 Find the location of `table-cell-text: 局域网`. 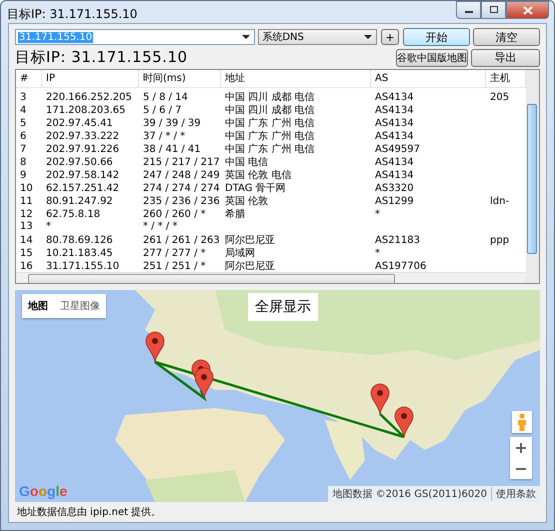

table-cell-text: 局域网 is located at coordinates (240, 253).